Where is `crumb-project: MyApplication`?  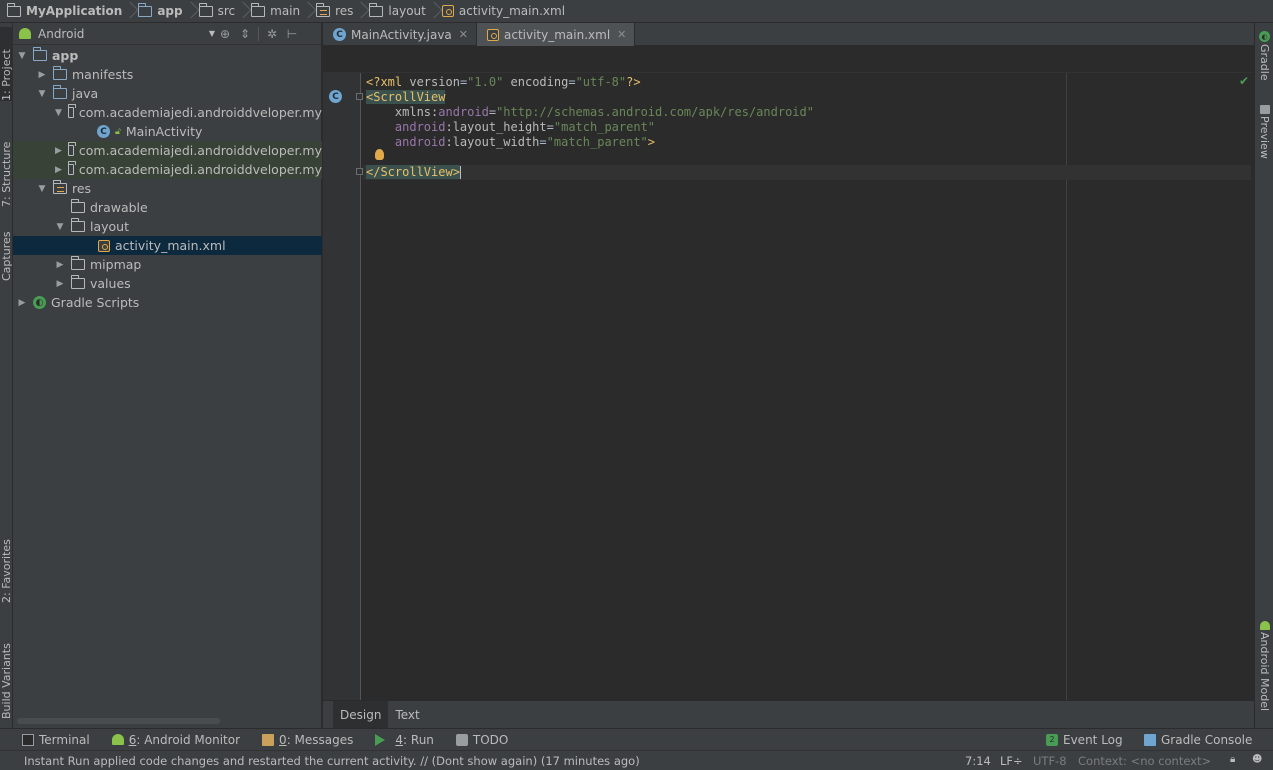 crumb-project: MyApplication is located at coordinates (64, 11).